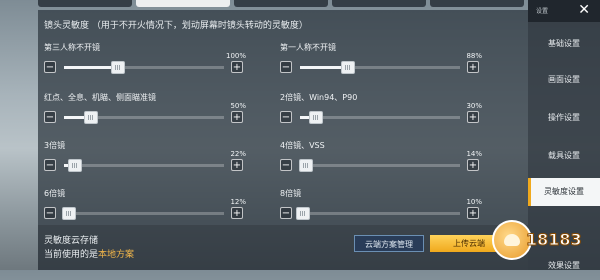  What do you see at coordinates (283, 247) in the screenshot?
I see `cloud-storage-bar: 灵敏度云存储 当前使用的是本地方案 云端方案管理 上传云端` at bounding box center [283, 247].